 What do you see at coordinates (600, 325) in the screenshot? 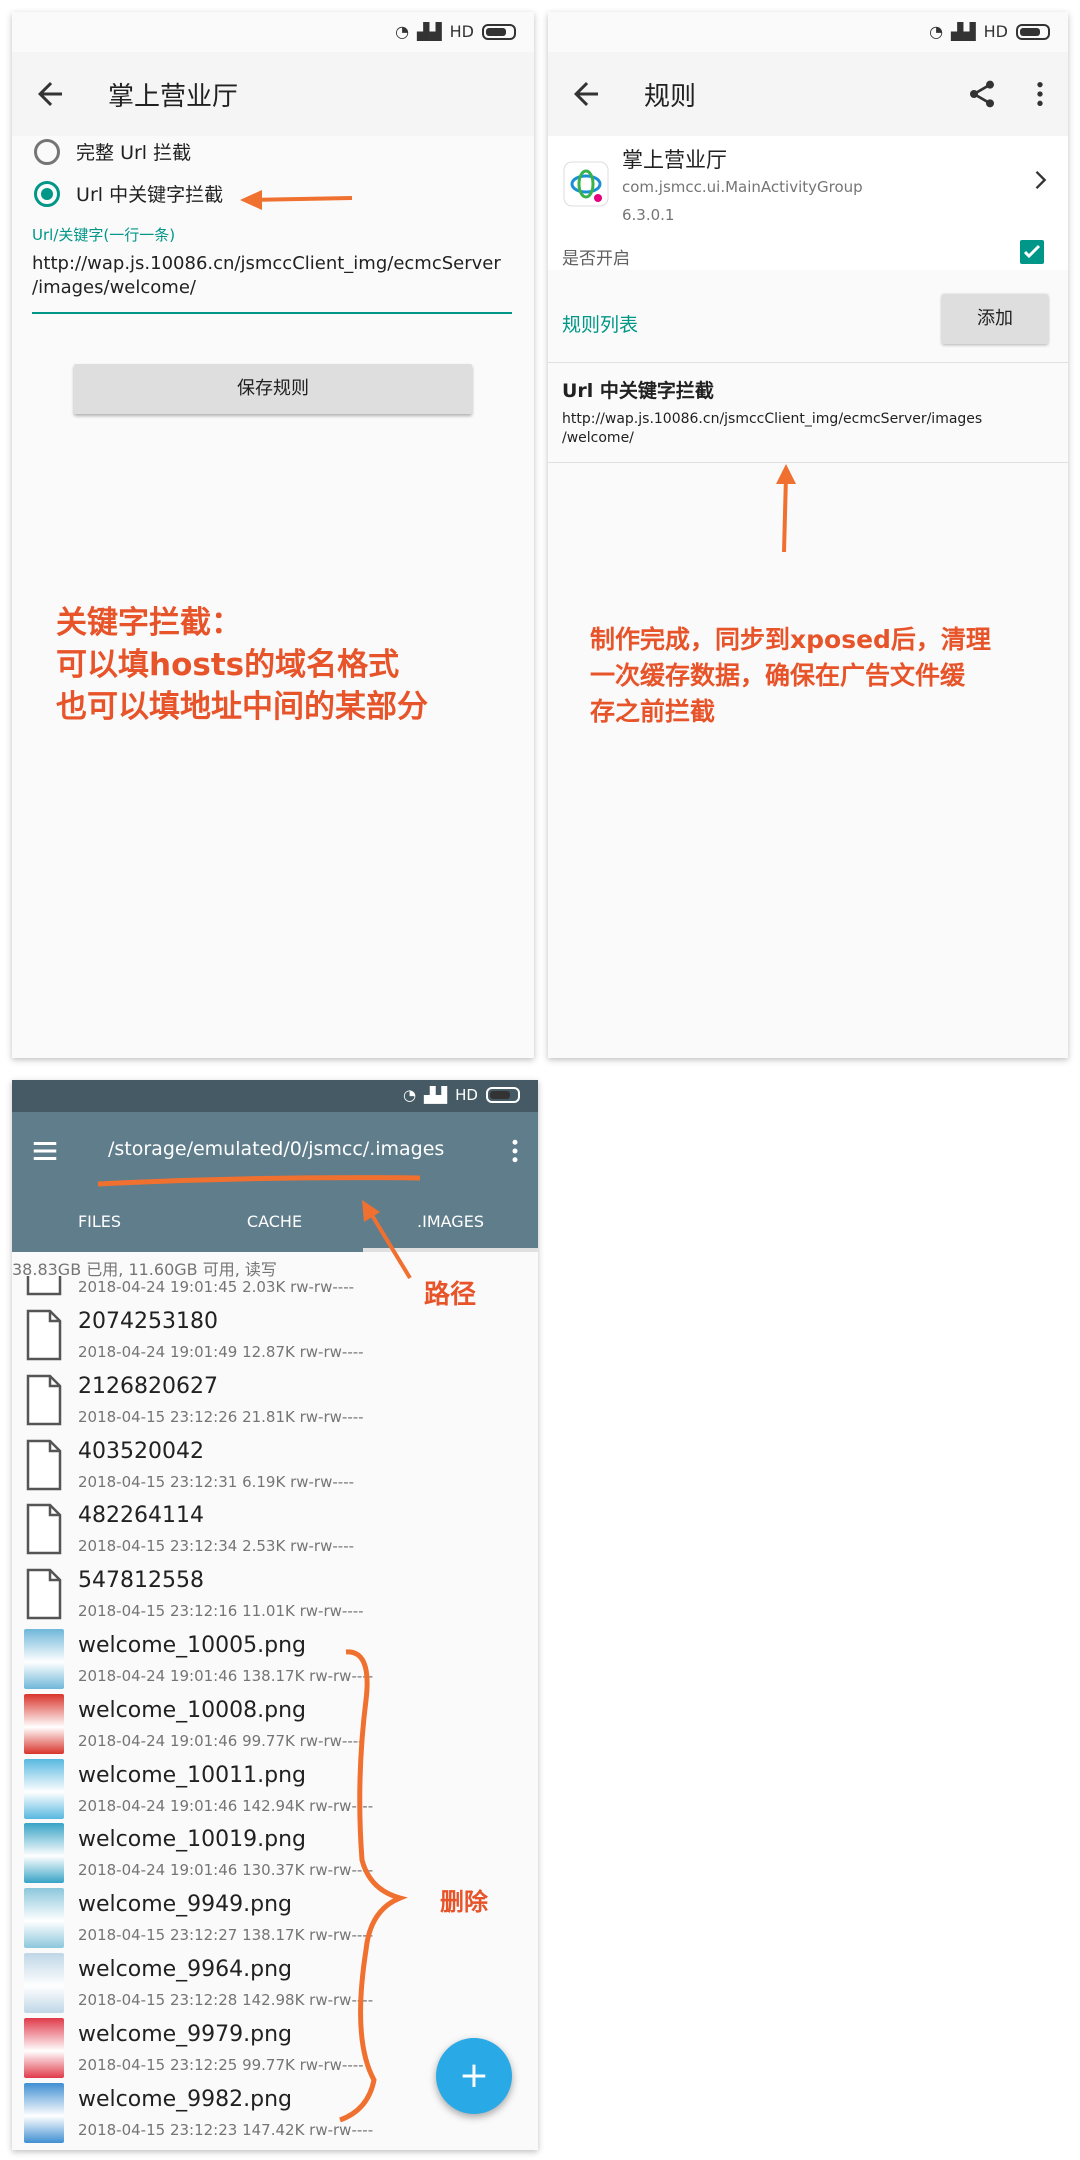
I see `rules-header-label: 规则列表` at bounding box center [600, 325].